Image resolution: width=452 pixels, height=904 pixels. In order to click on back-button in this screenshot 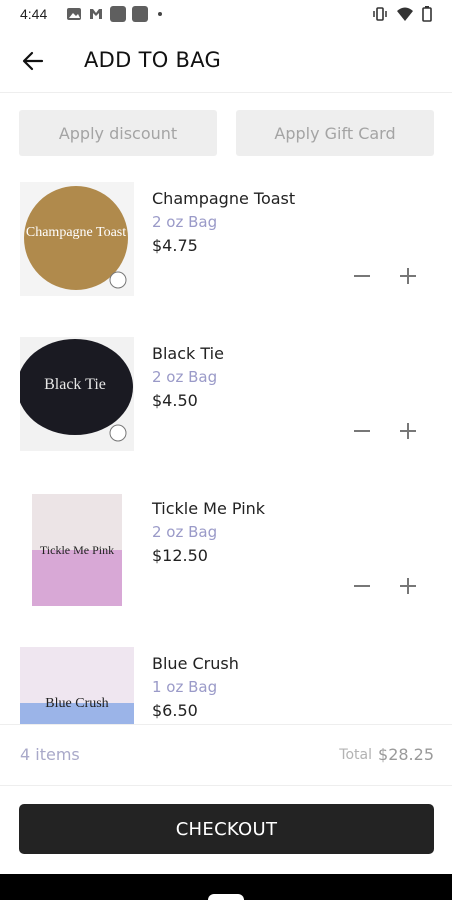, I will do `click(33, 61)`.